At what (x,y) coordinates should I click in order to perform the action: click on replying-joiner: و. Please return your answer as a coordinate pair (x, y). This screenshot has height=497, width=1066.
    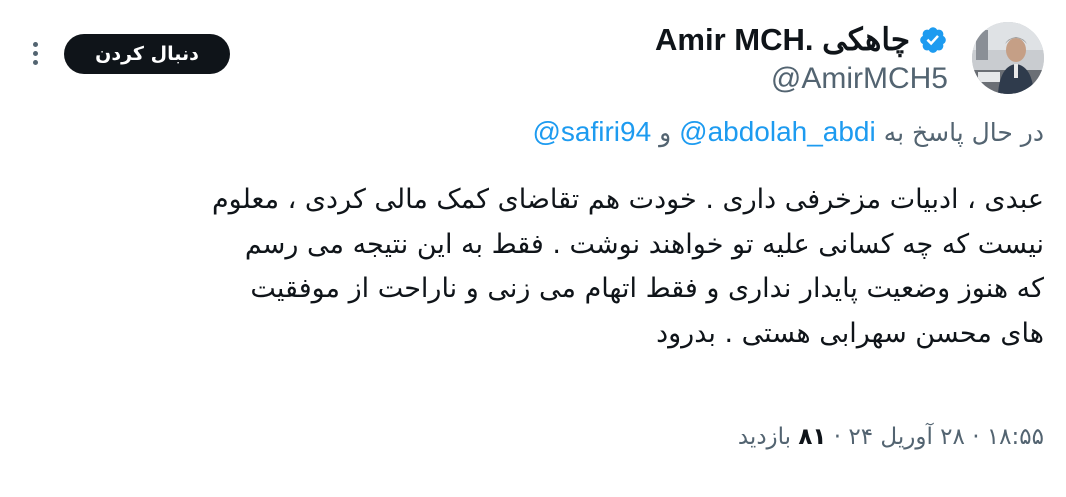
    Looking at the image, I should click on (665, 132).